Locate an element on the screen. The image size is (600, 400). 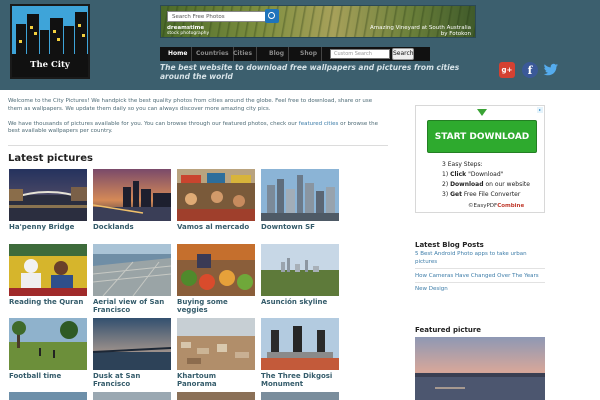
thumb-khartoum-panorama is located at coordinates (216, 344).